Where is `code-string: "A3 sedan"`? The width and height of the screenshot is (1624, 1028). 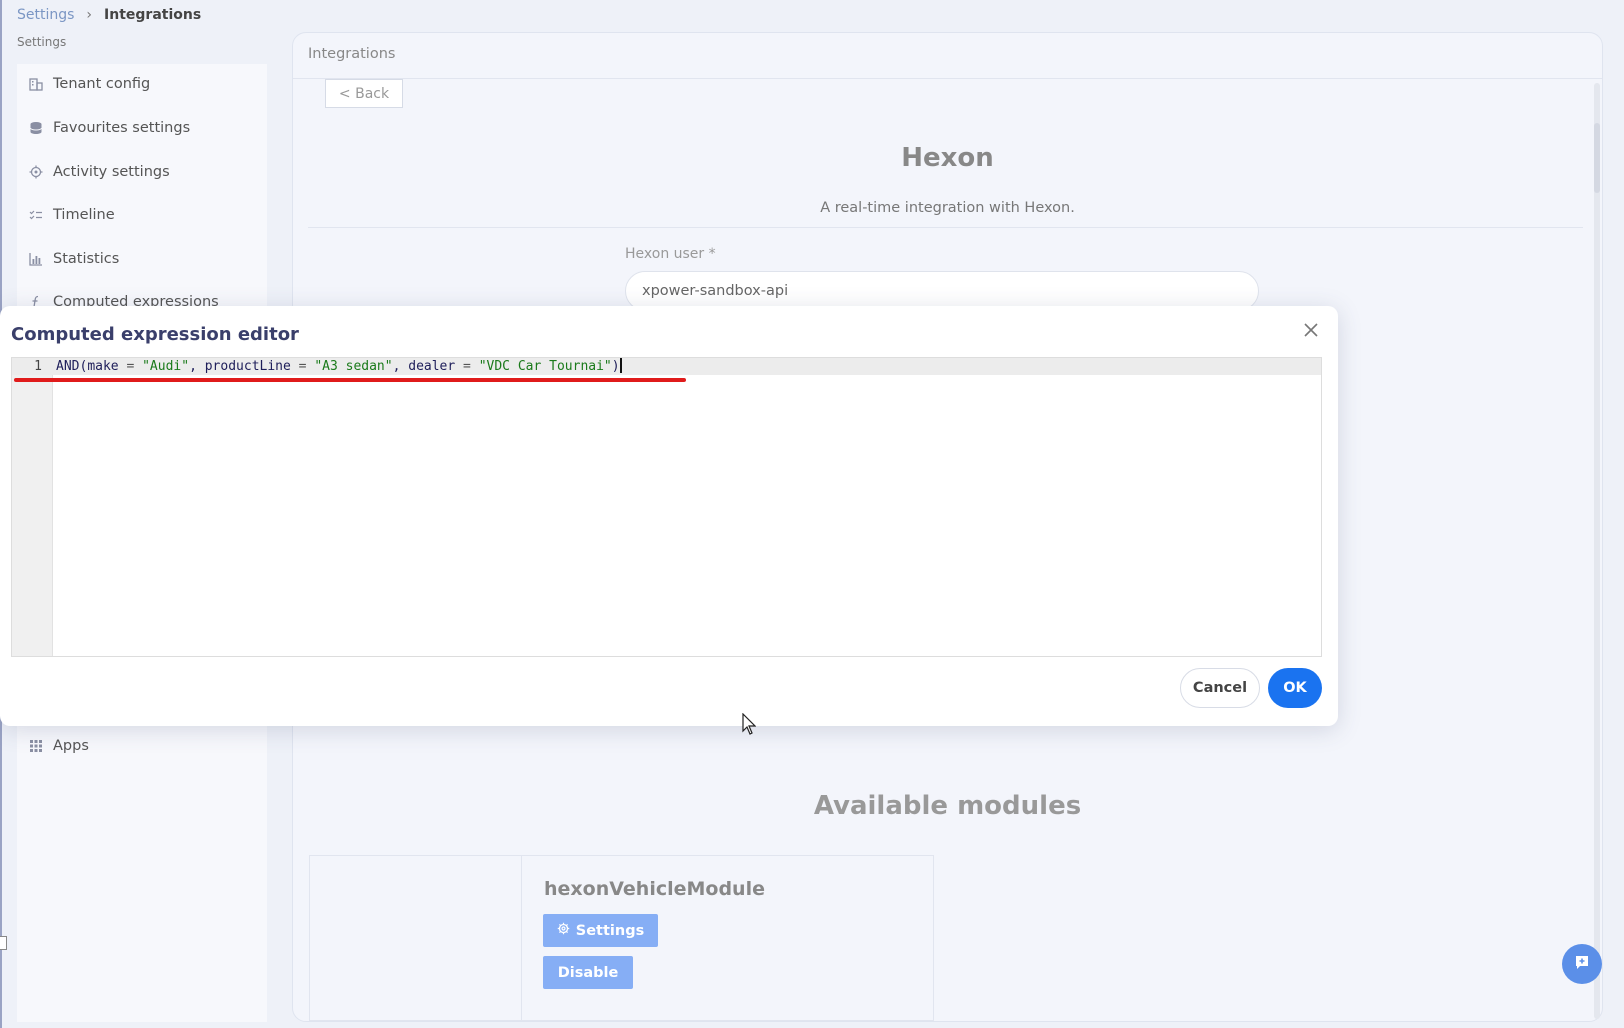
code-string: "A3 sedan" is located at coordinates (353, 366).